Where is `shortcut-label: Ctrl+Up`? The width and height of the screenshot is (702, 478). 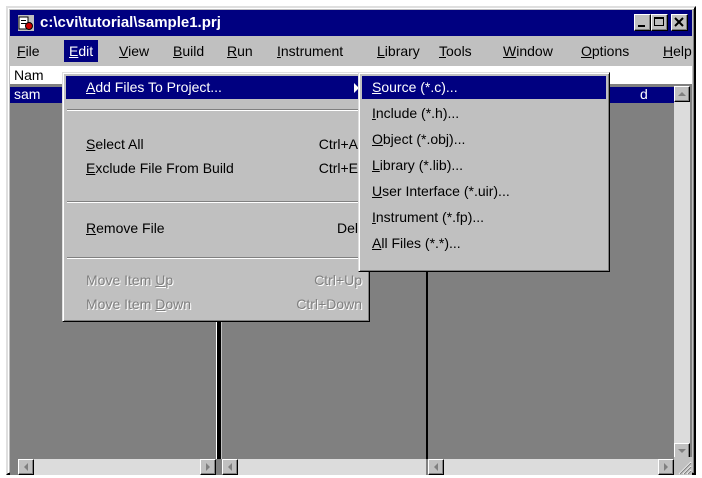 shortcut-label: Ctrl+Up is located at coordinates (338, 280).